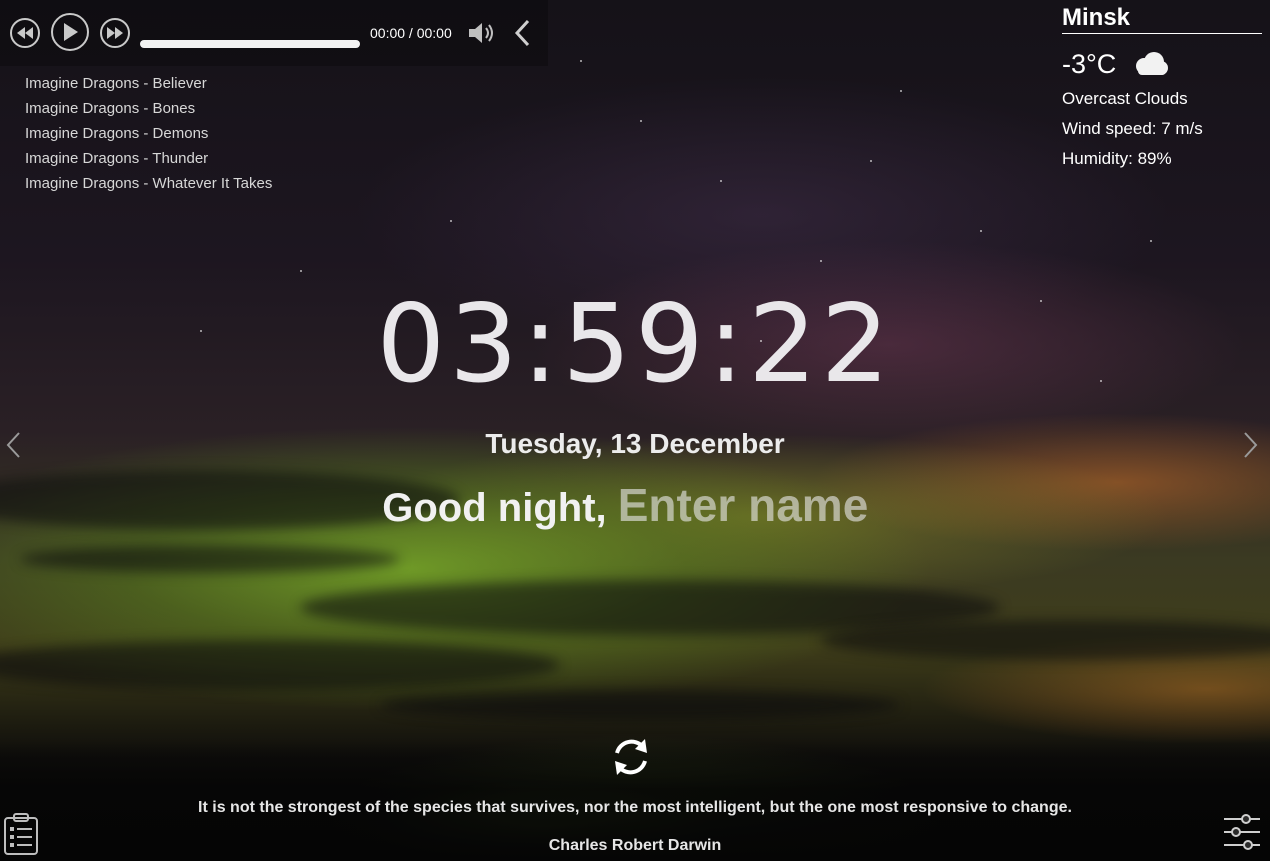 This screenshot has width=1270, height=861. What do you see at coordinates (1117, 158) in the screenshot?
I see `weather-humidity: Humidity: 89%` at bounding box center [1117, 158].